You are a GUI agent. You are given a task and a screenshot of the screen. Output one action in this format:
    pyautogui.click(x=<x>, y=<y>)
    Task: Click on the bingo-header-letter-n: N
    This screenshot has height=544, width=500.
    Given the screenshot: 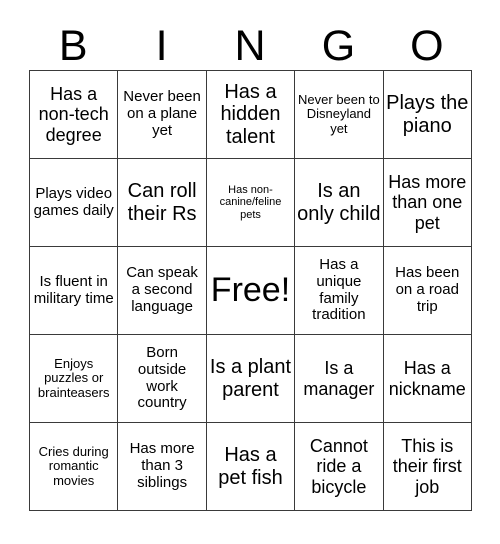 What is the action you would take?
    pyautogui.click(x=250, y=46)
    